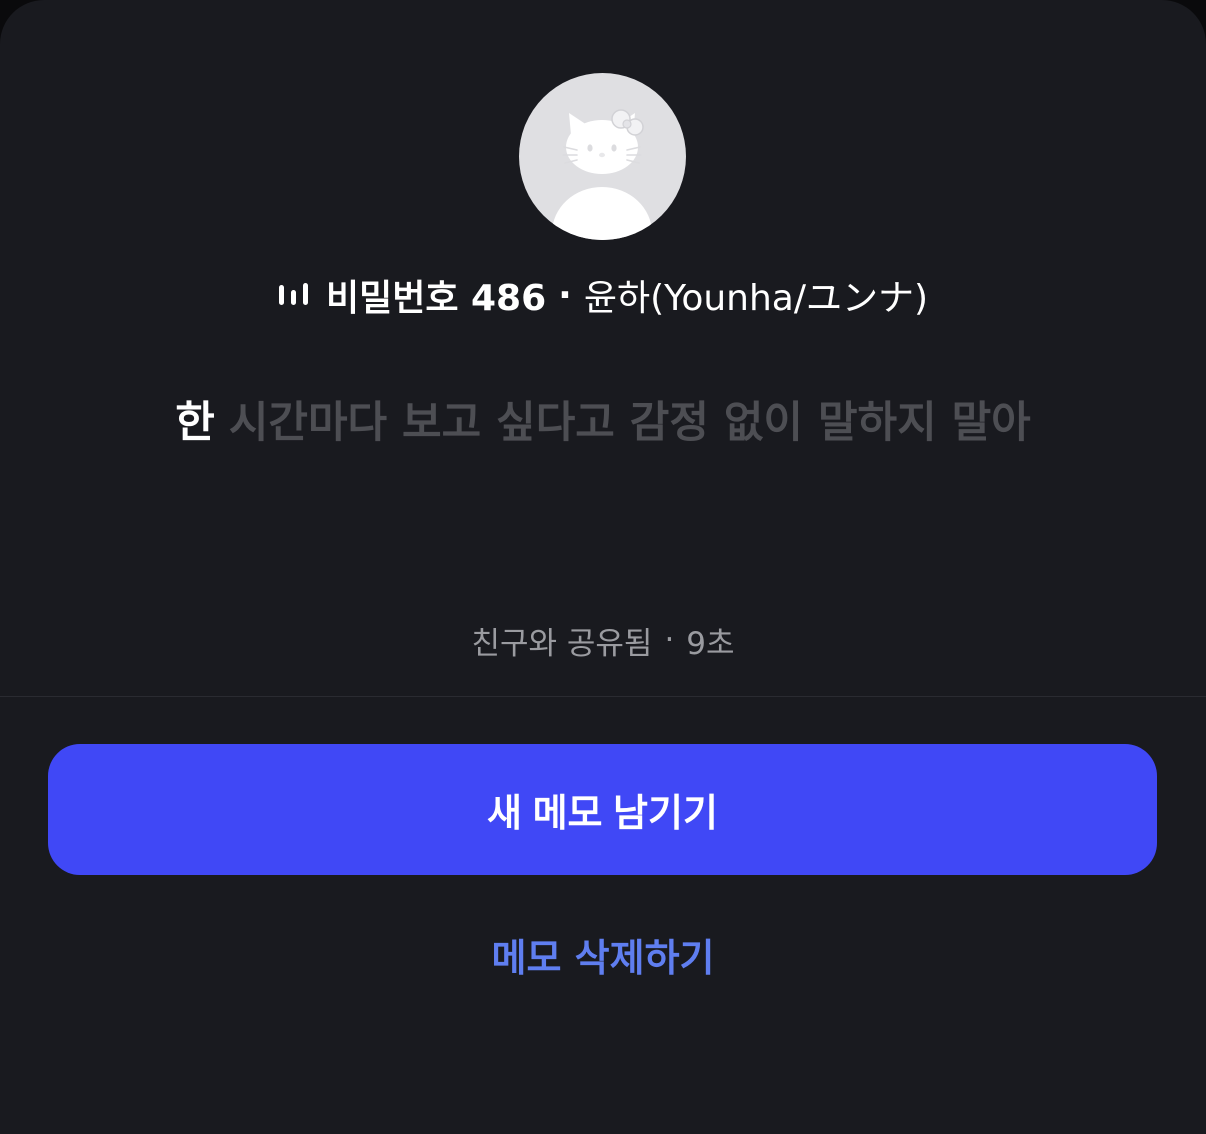 The width and height of the screenshot is (1206, 1134). What do you see at coordinates (294, 295) in the screenshot?
I see `equalizer-icon` at bounding box center [294, 295].